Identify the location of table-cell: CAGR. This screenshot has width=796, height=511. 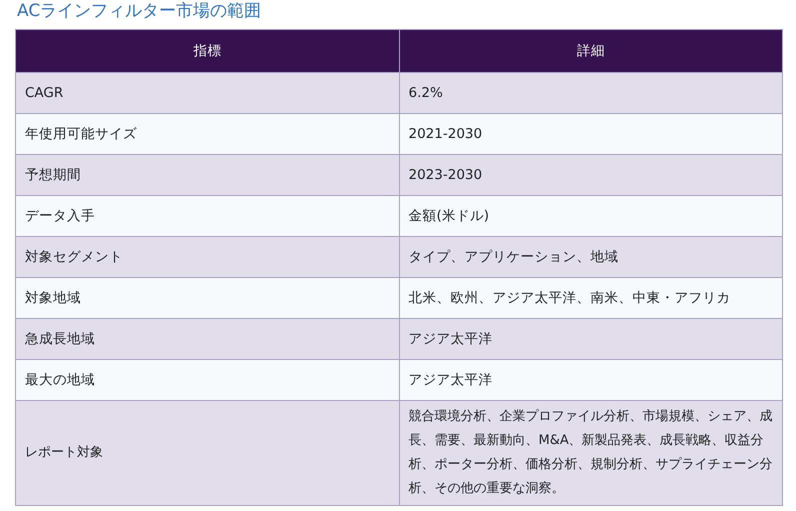
(207, 93).